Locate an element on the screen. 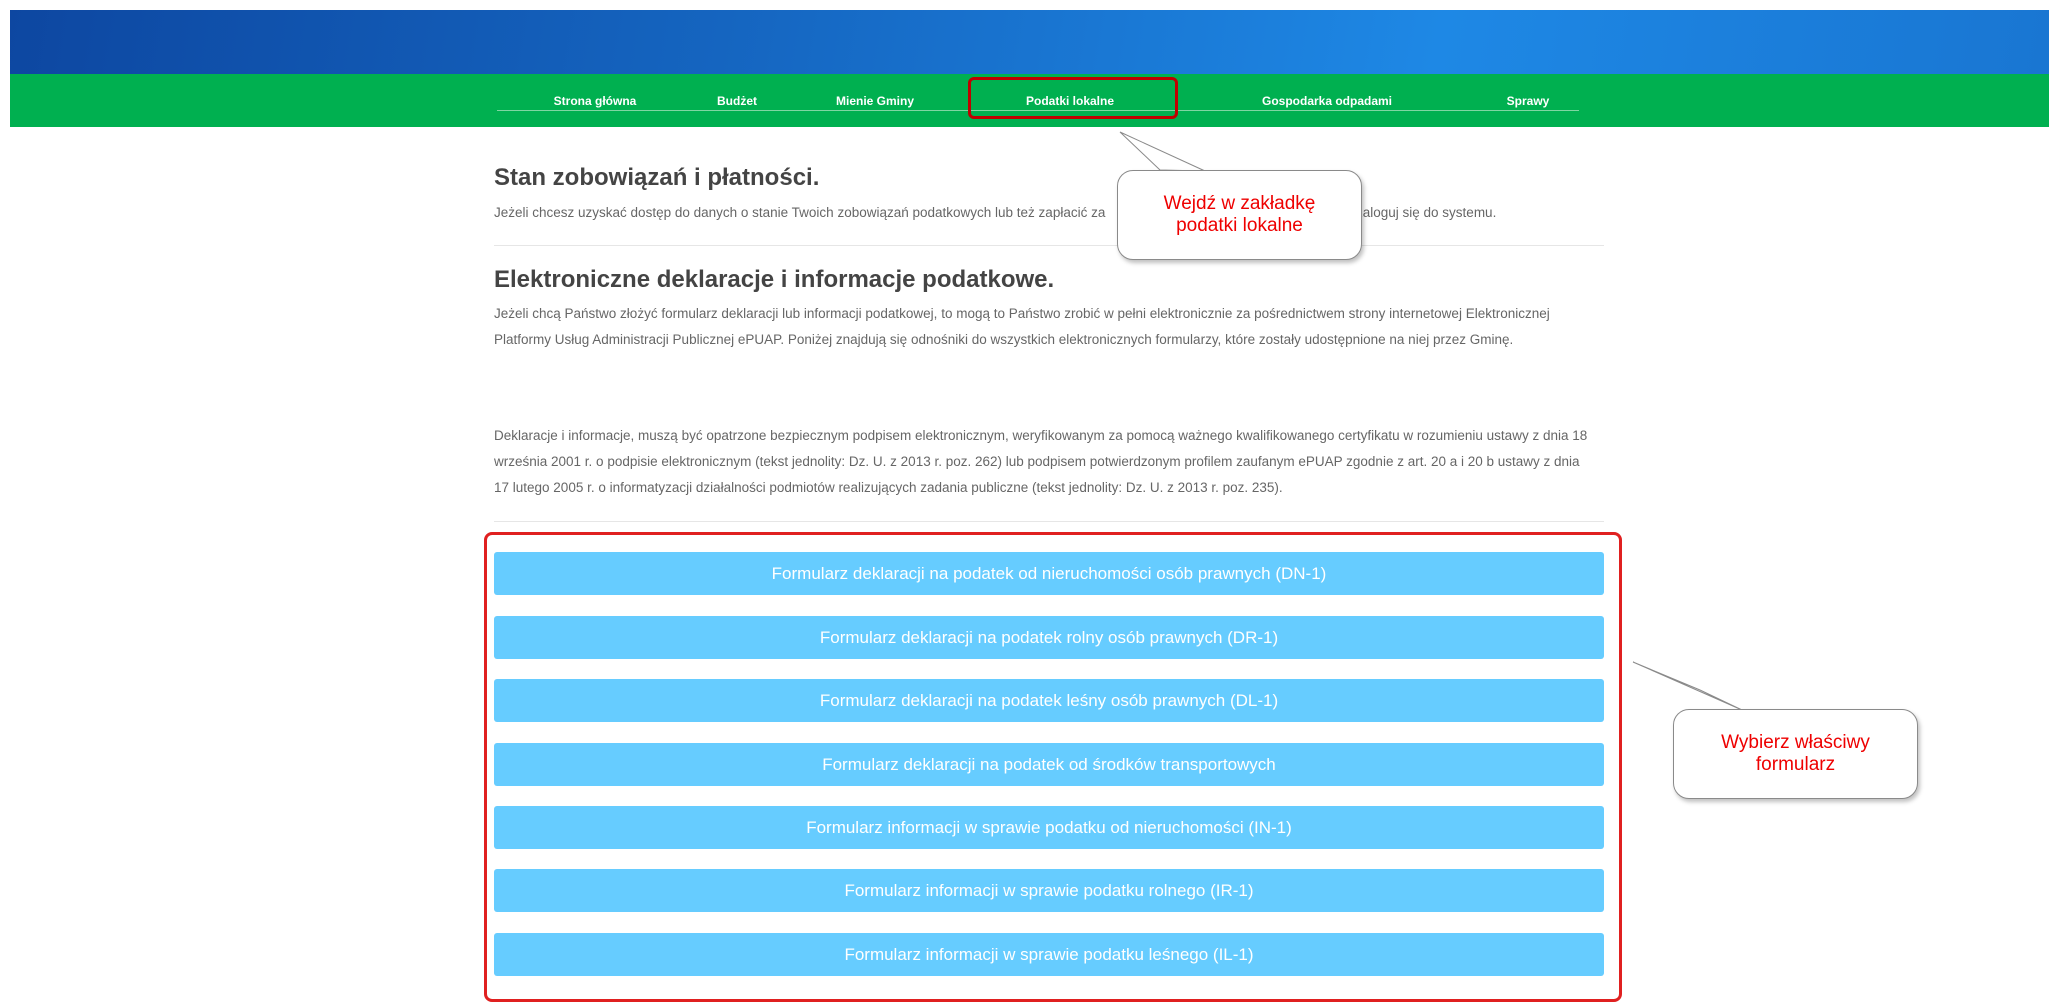  callout-form-line1: Wybierz właściwy is located at coordinates (1795, 742).